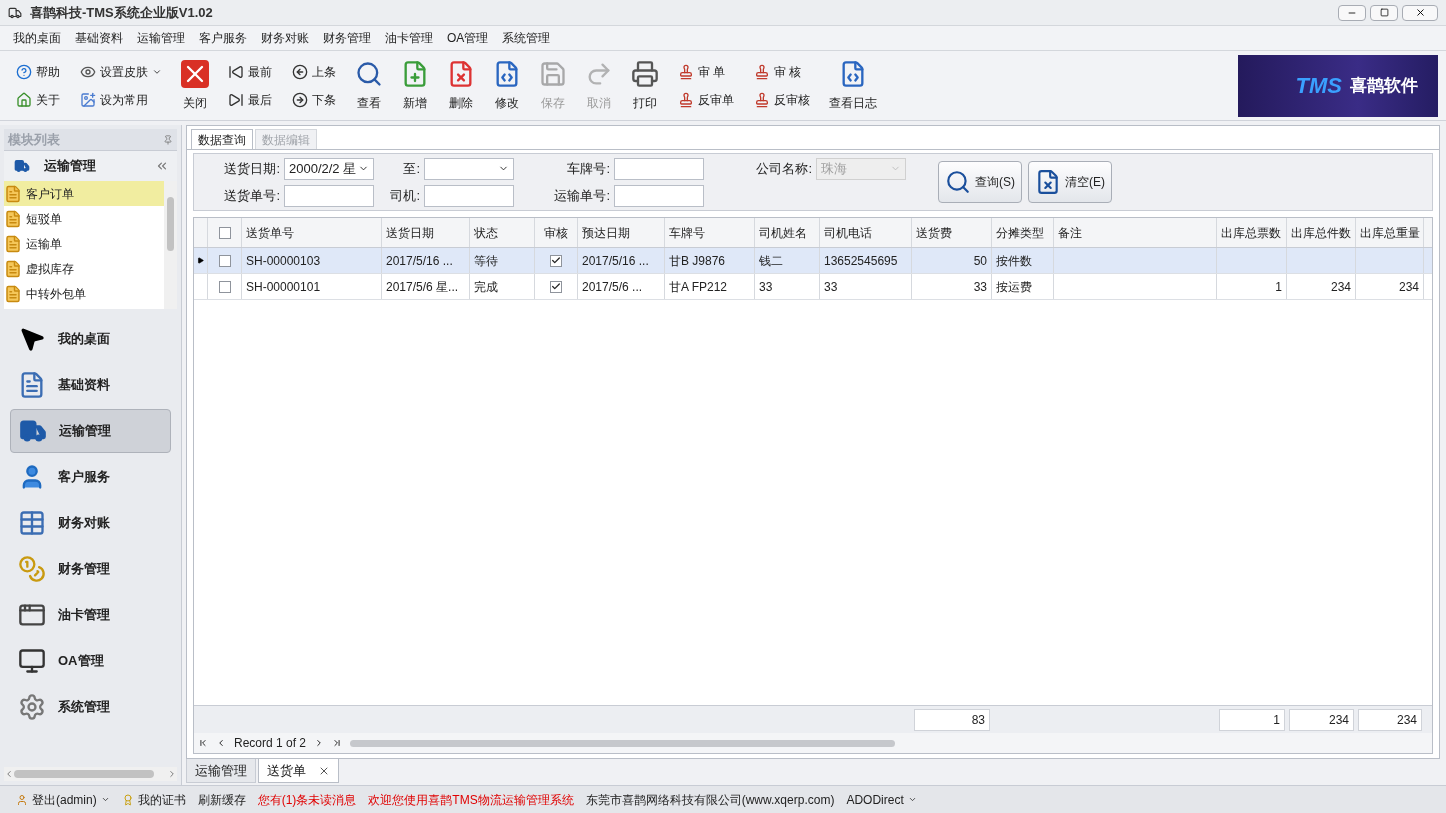 The image size is (1446, 813). What do you see at coordinates (38, 71) in the screenshot?
I see `toolbar-button: 帮助` at bounding box center [38, 71].